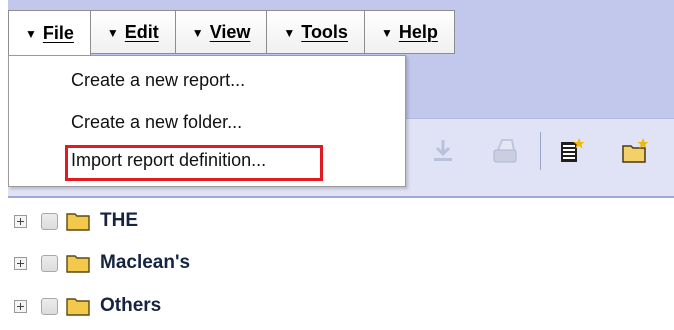 The image size is (674, 330). I want to click on menu-edit: ▼ Edit, so click(133, 32).